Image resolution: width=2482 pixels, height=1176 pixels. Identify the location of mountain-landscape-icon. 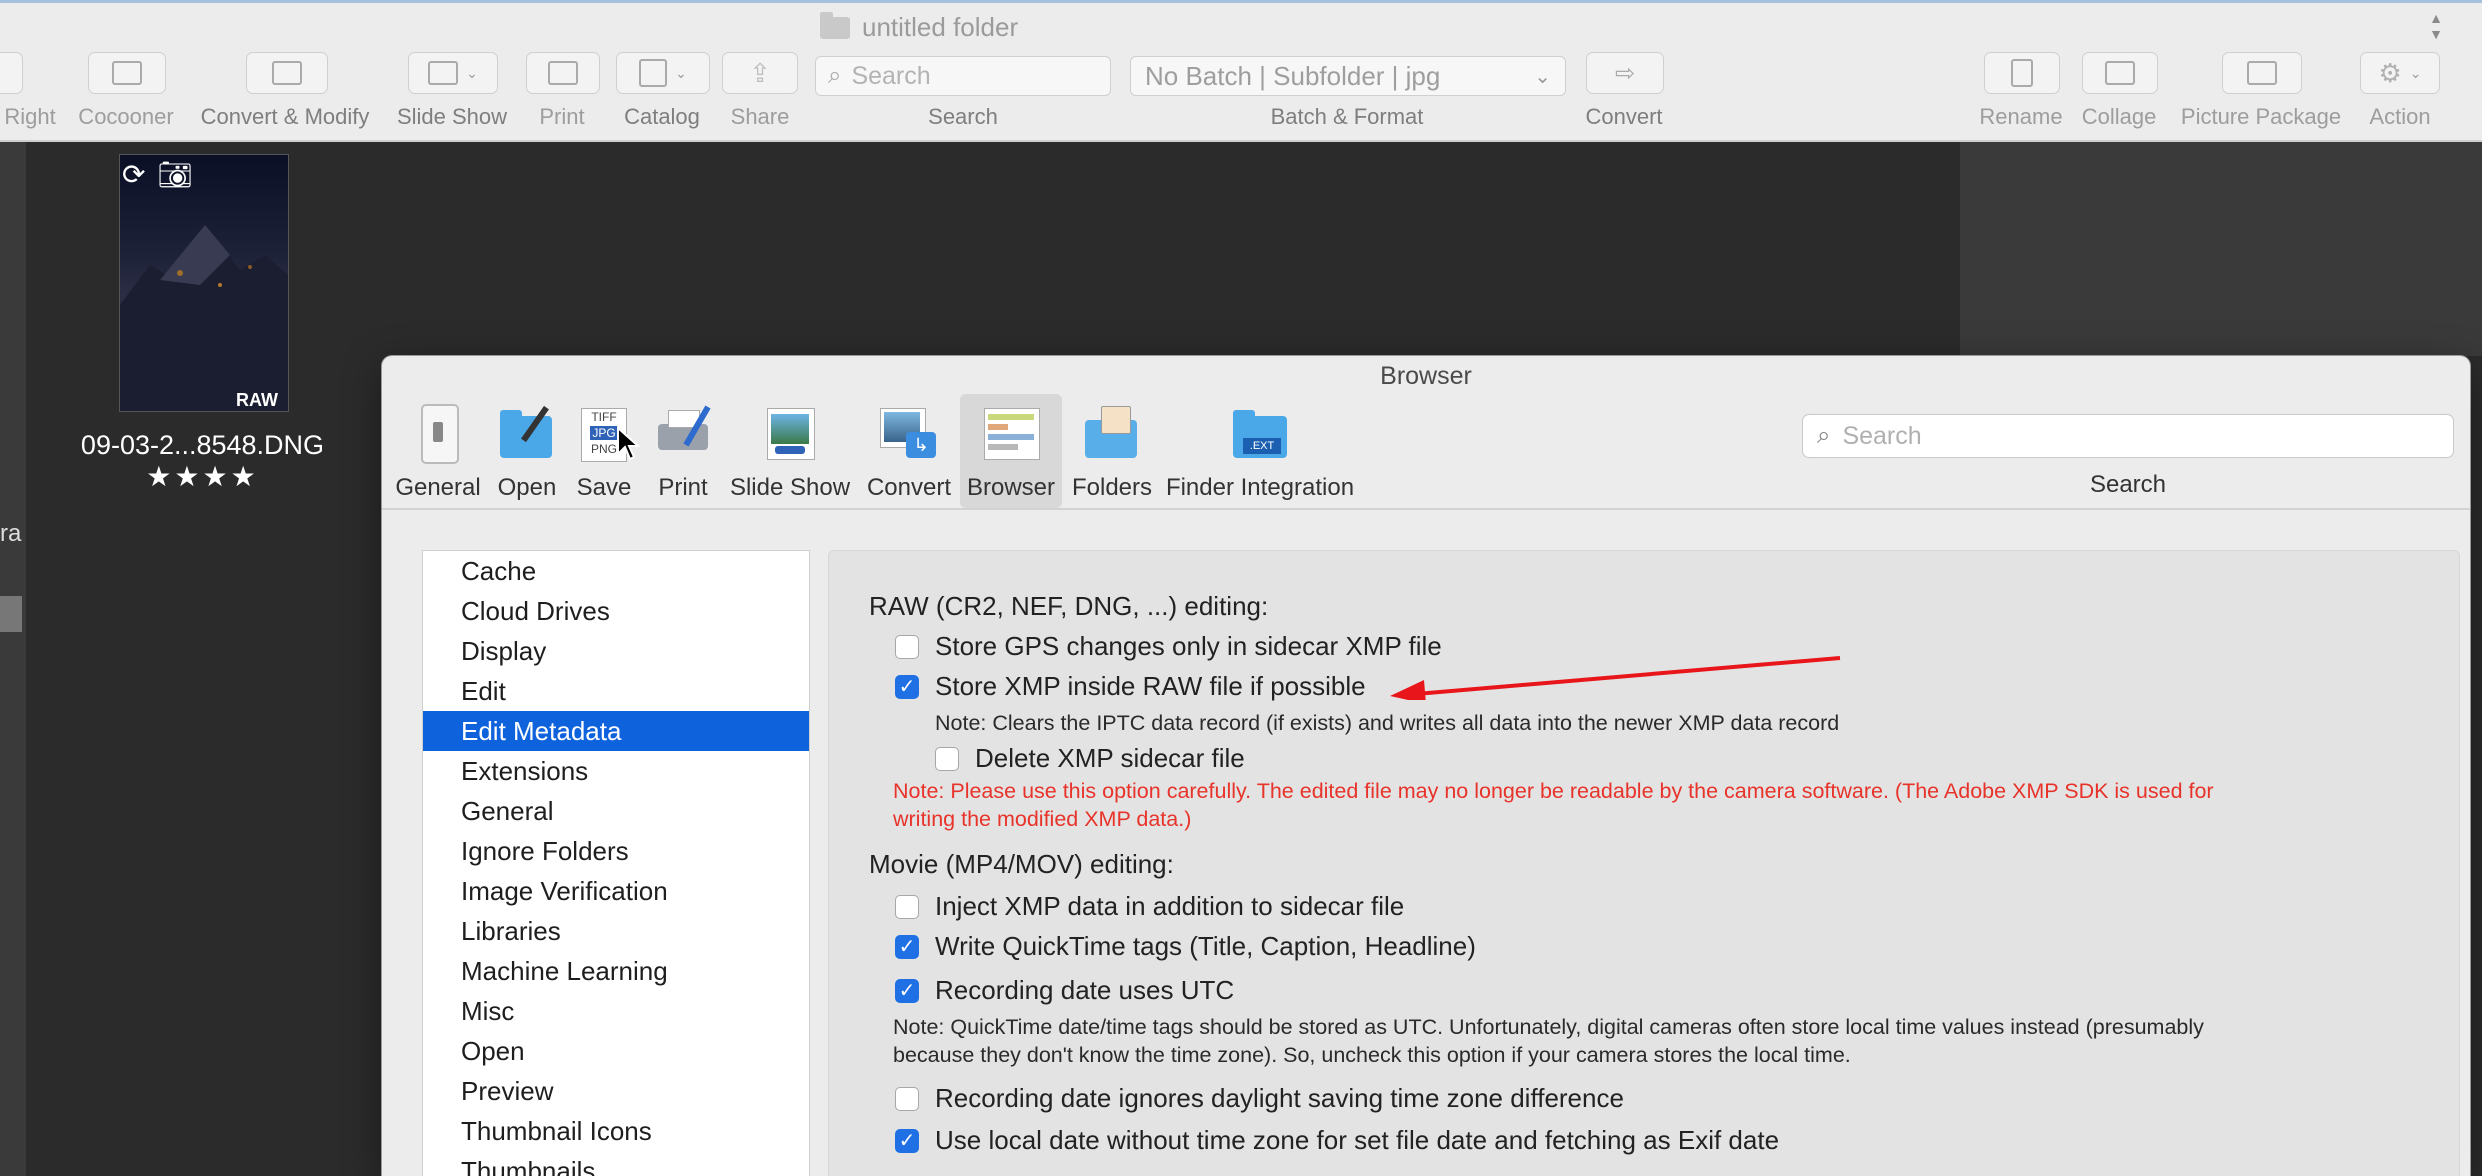
(204, 318).